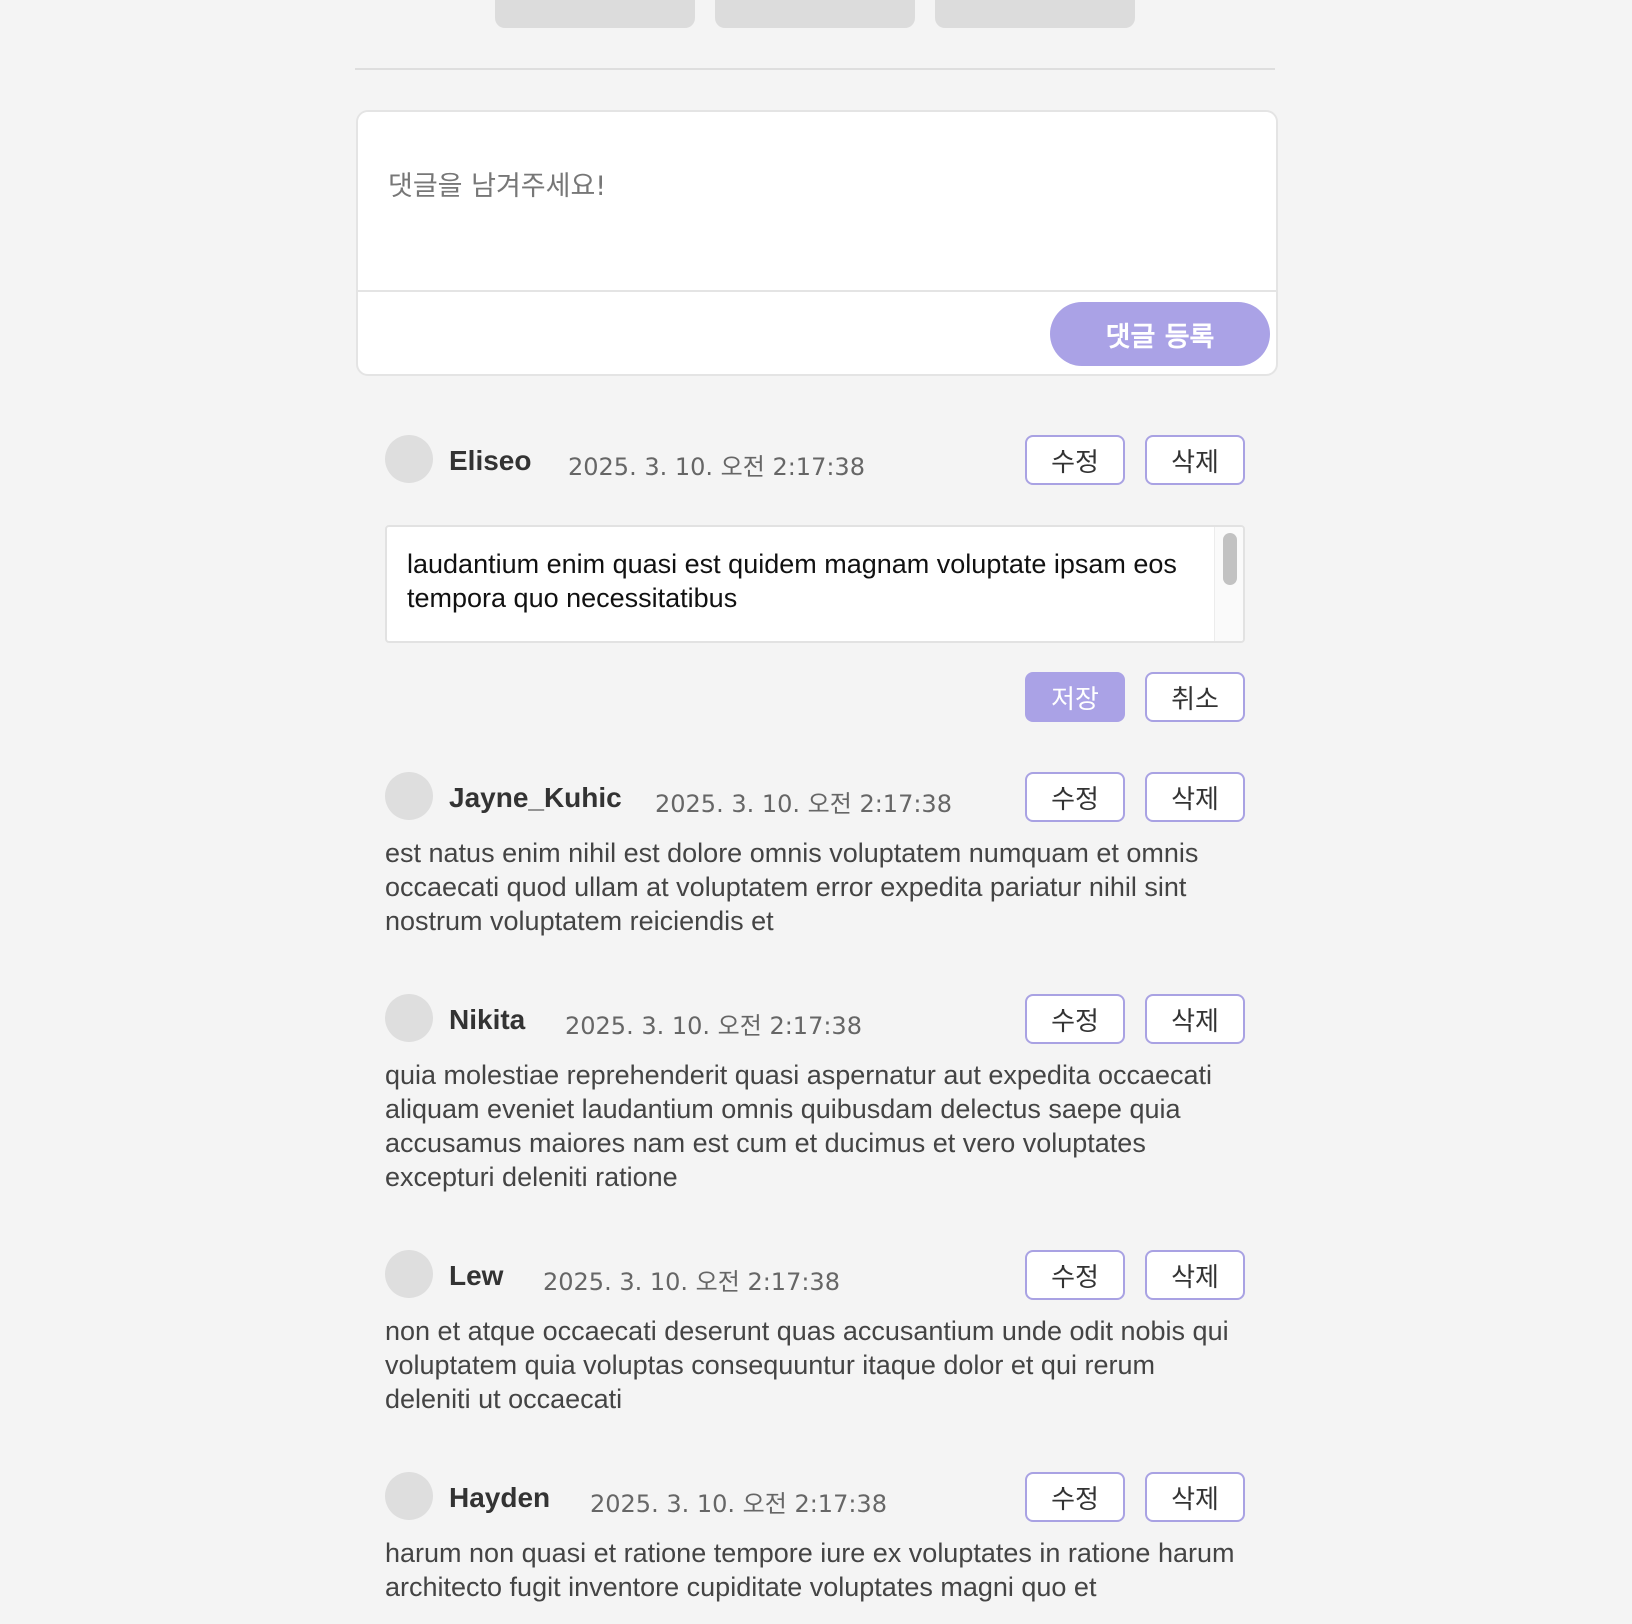 The image size is (1632, 1624). I want to click on comment-input, so click(817, 202).